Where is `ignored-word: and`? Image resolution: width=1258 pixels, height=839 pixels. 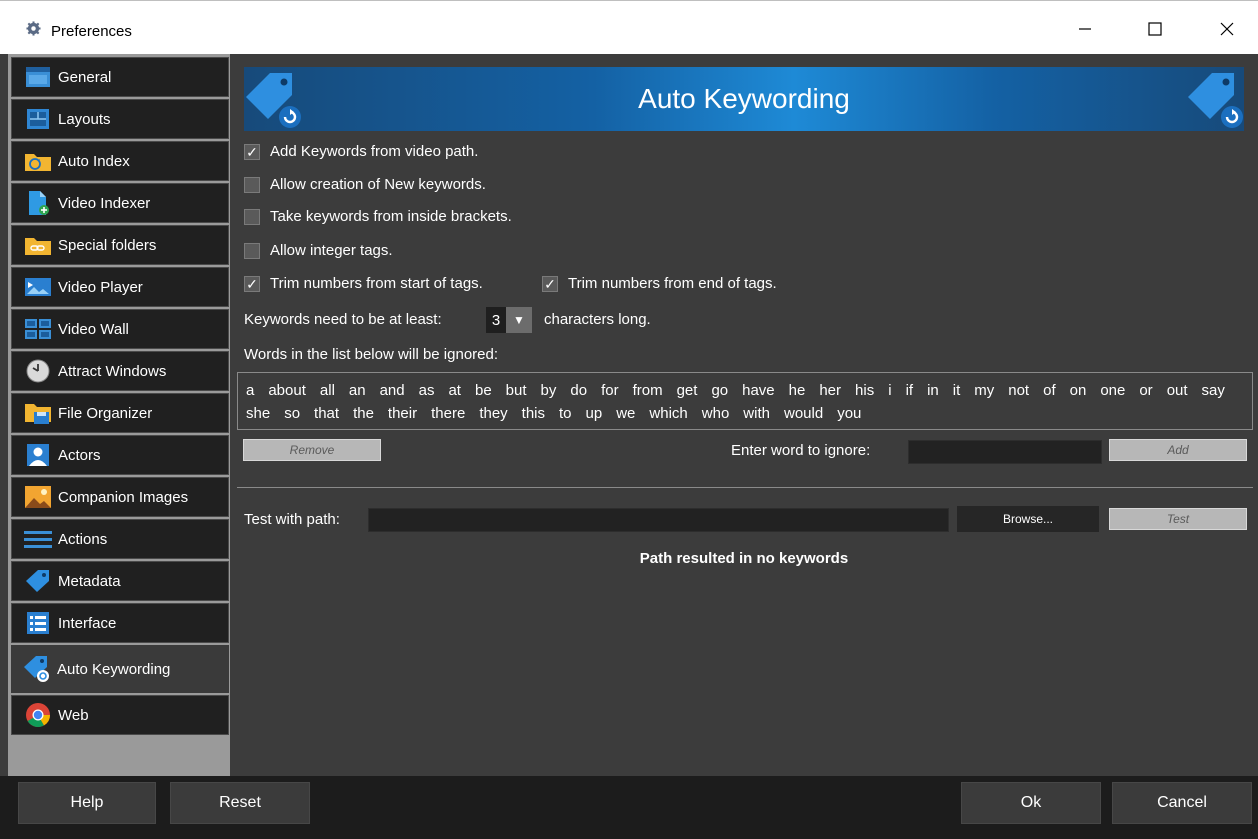
ignored-word: and is located at coordinates (392, 390).